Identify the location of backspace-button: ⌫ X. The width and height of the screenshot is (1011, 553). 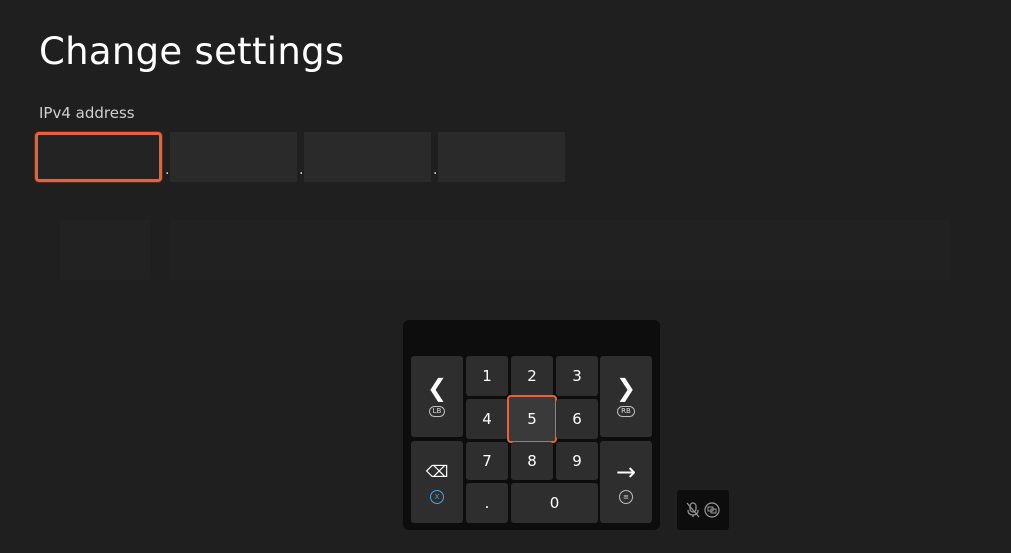
(437, 482).